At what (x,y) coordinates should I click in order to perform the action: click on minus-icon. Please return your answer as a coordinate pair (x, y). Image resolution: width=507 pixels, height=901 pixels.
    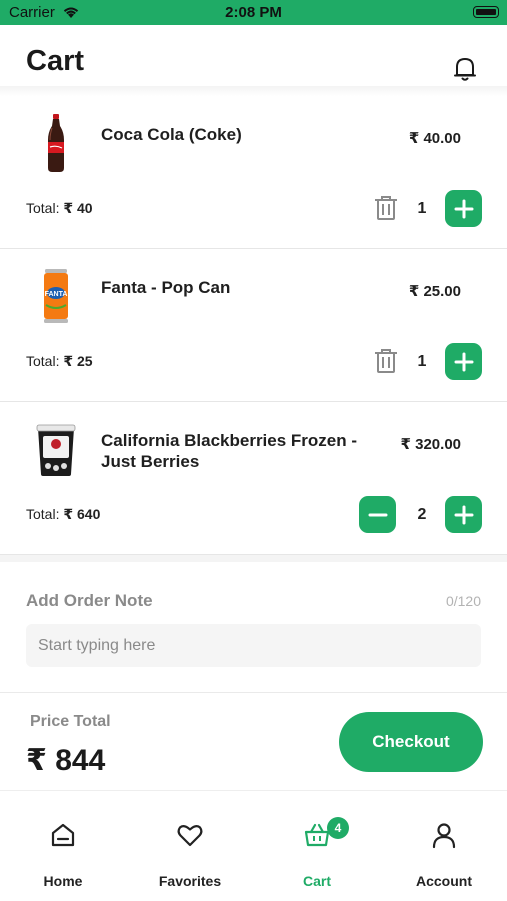
    Looking at the image, I should click on (377, 514).